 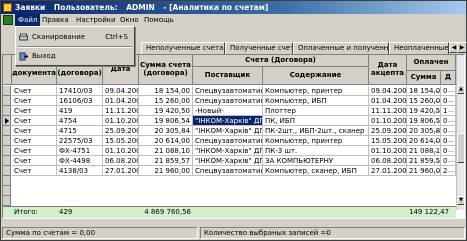 I want to click on menu-settings: Настройки, so click(x=96, y=20).